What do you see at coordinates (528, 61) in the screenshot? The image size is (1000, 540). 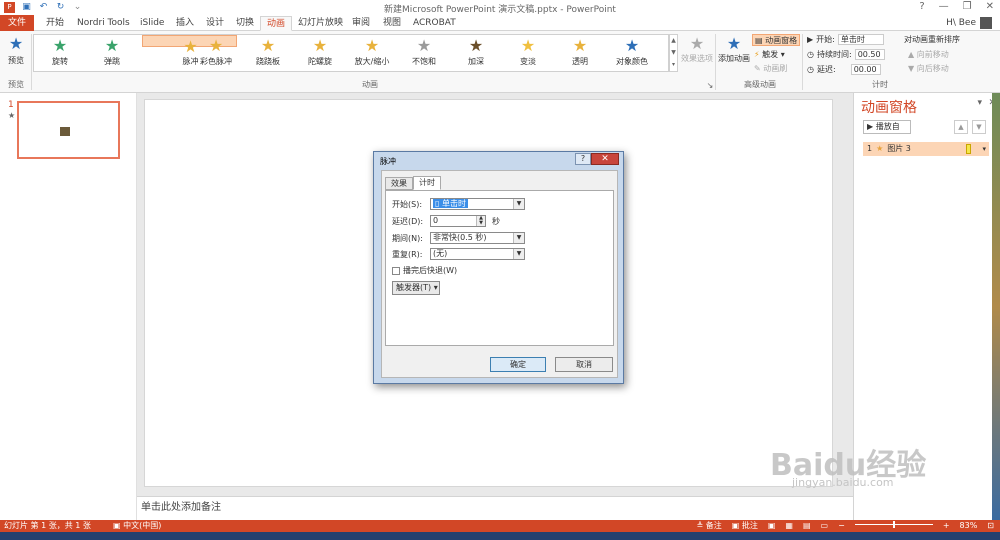 I see `gallery-item-label: 变淡` at bounding box center [528, 61].